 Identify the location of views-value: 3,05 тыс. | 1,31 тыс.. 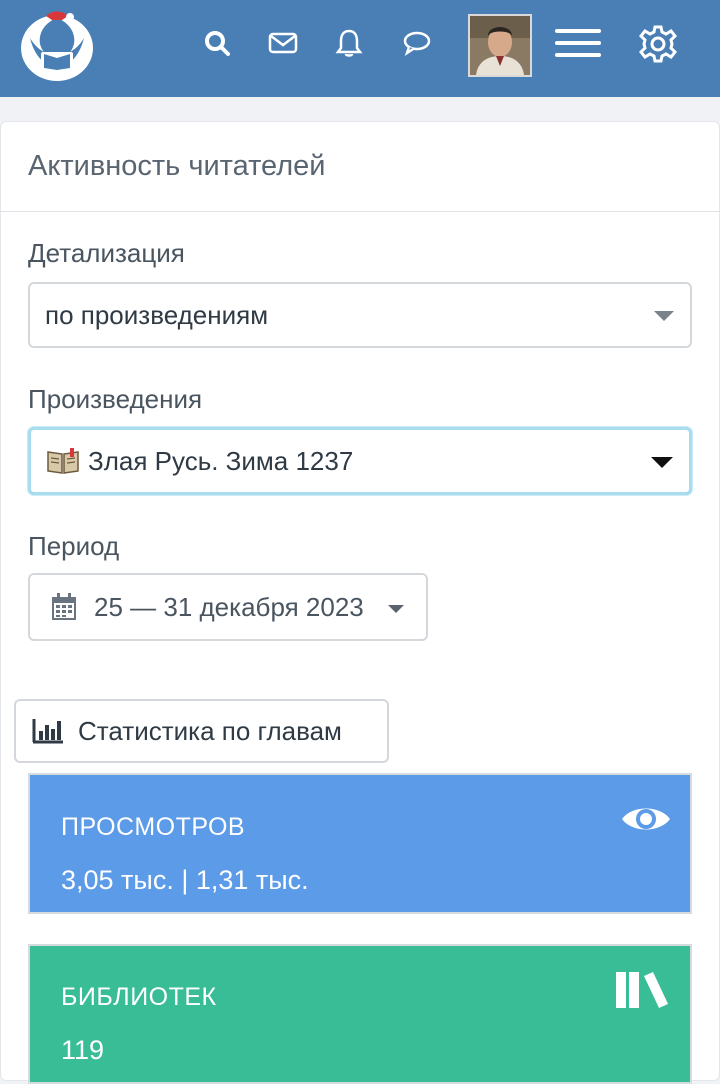
(185, 880).